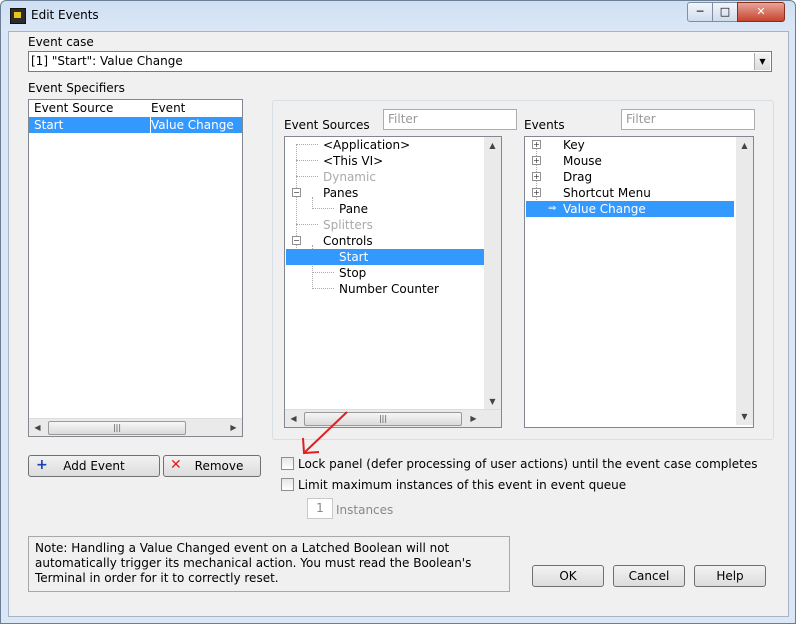 The width and height of the screenshot is (796, 624). I want to click on events-filter-input: Filter, so click(688, 119).